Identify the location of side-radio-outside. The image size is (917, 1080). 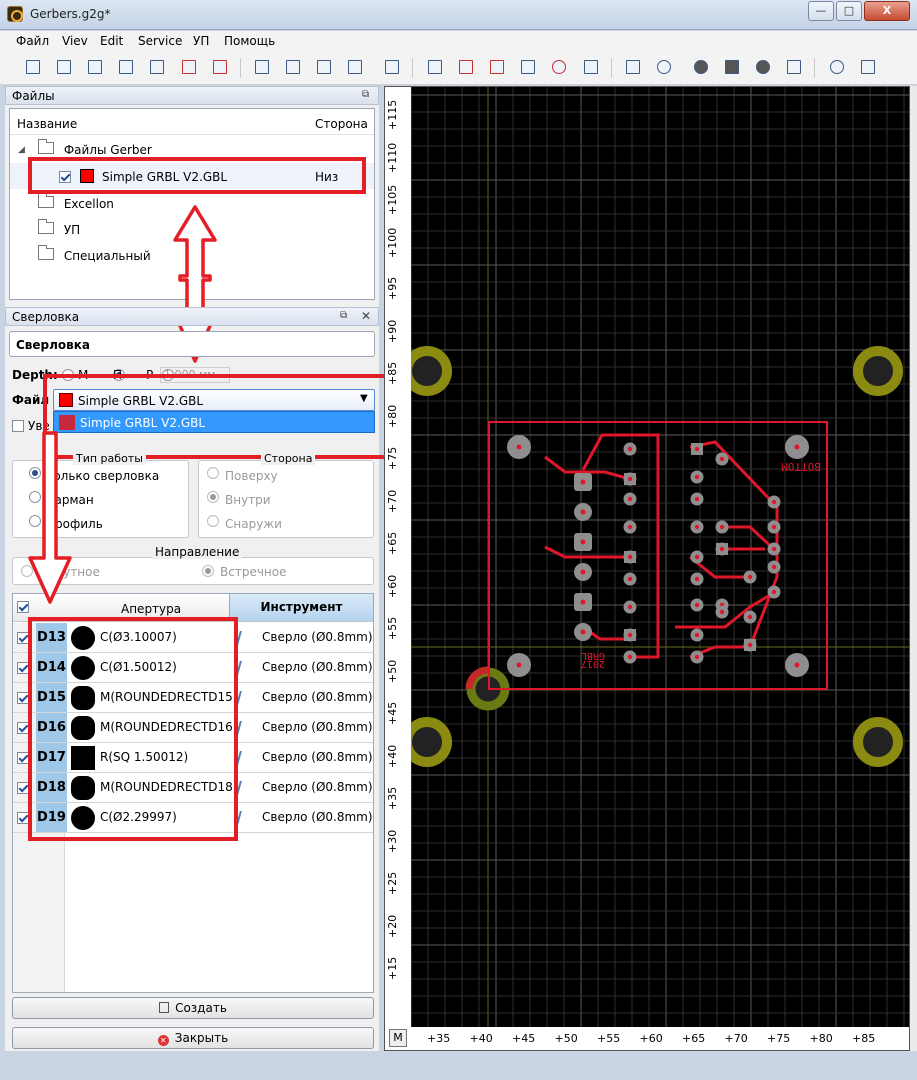
(213, 522).